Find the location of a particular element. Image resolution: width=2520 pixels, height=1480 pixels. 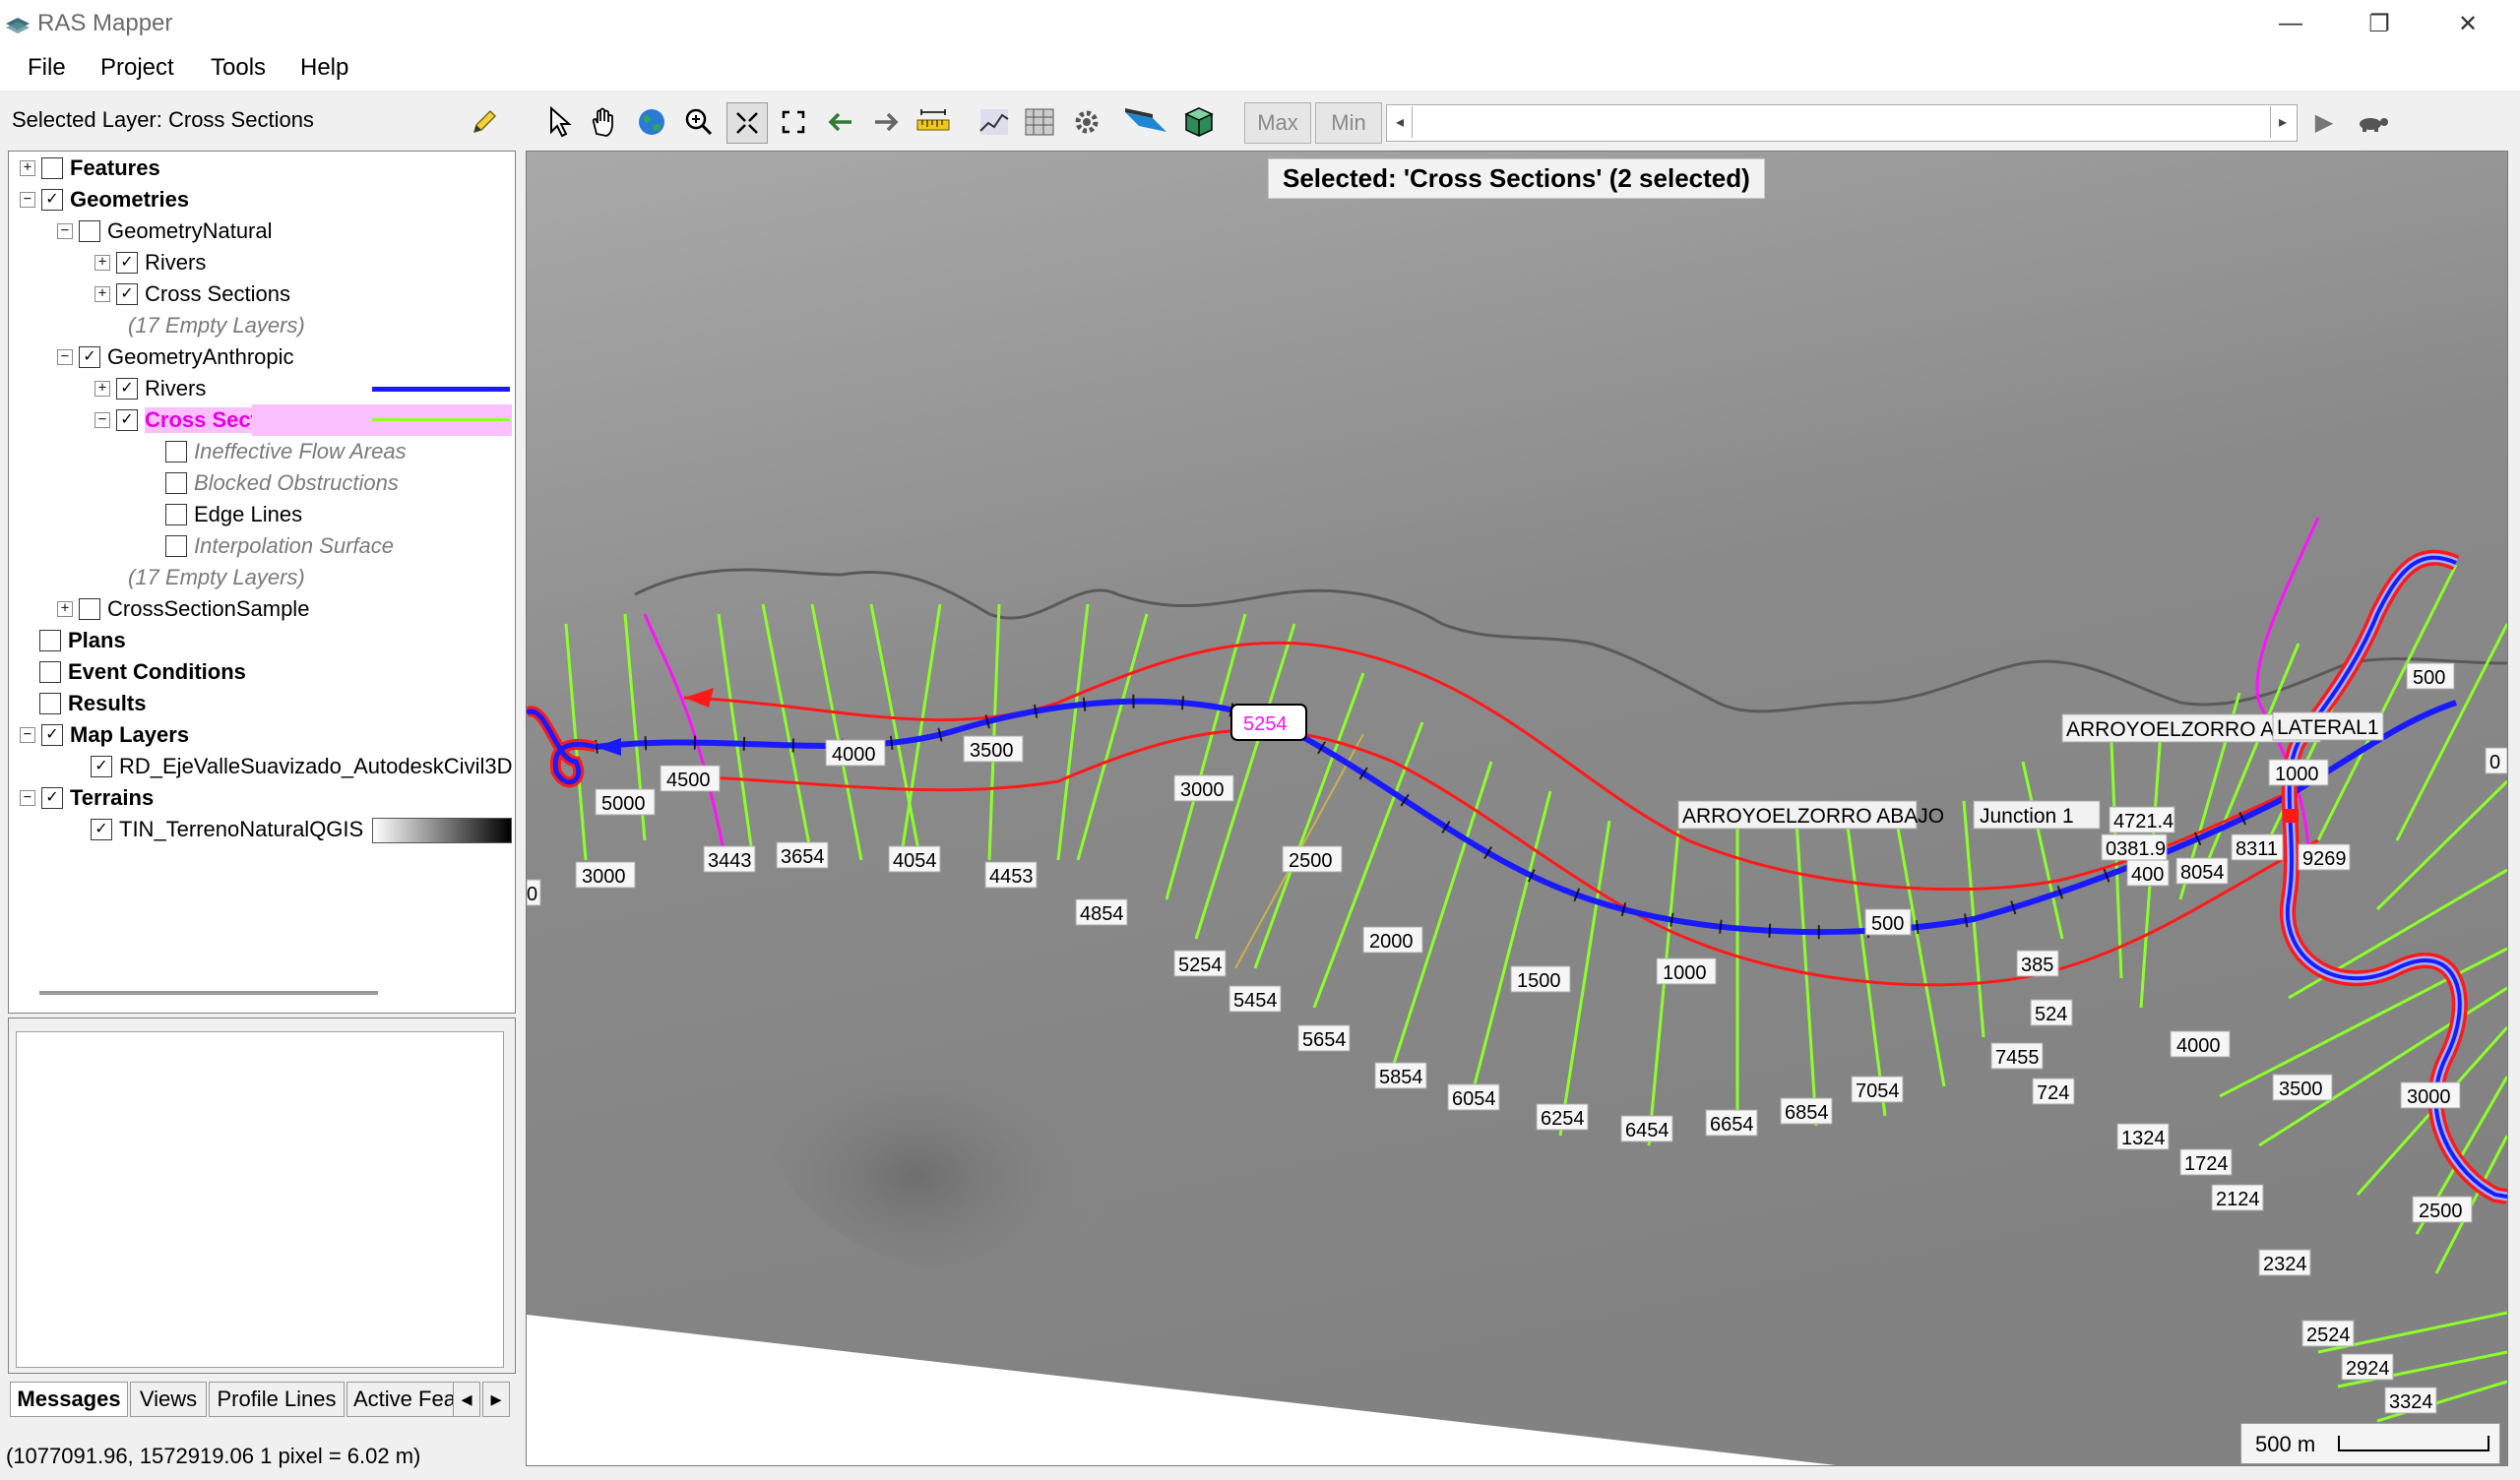

xs-label-1324: 1324 is located at coordinates (2143, 1137).